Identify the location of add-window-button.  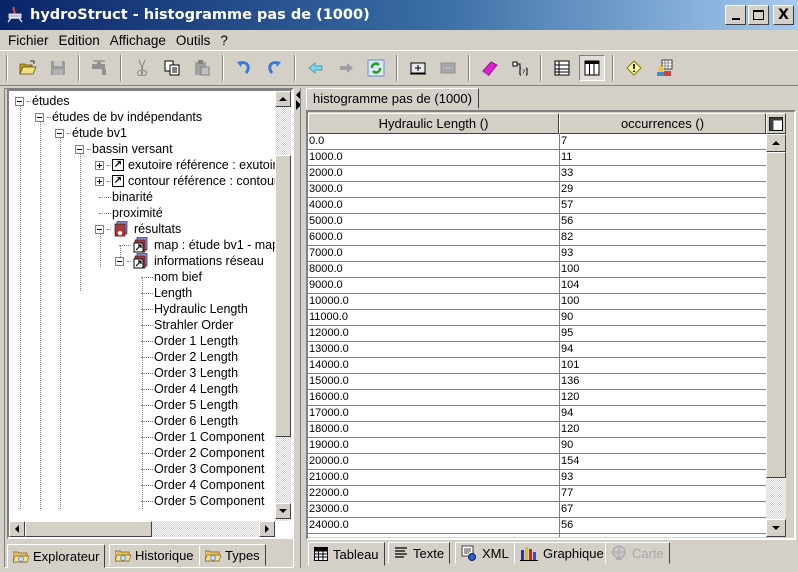
(418, 68).